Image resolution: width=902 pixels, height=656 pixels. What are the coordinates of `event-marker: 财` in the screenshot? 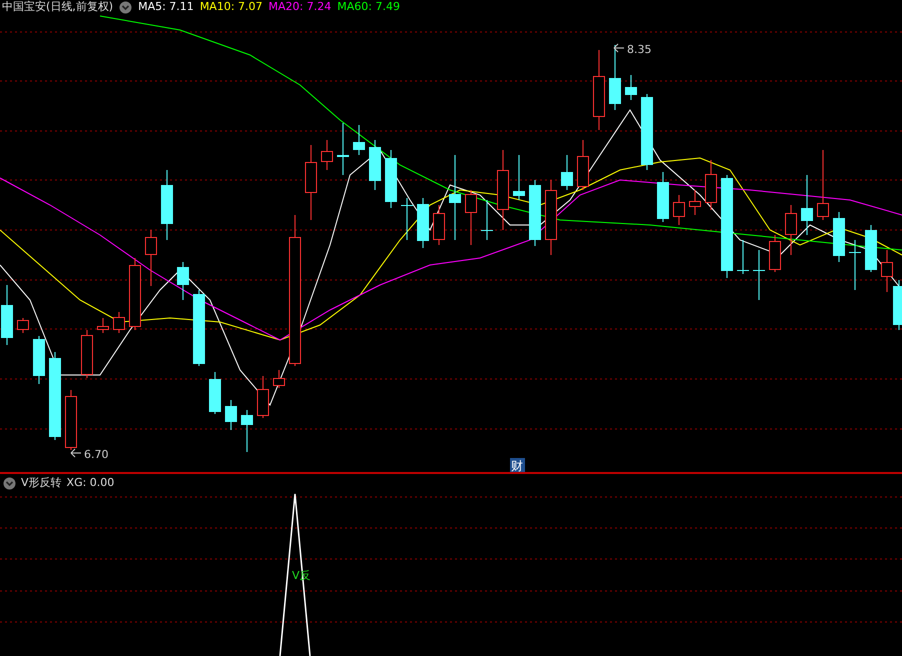 It's located at (517, 465).